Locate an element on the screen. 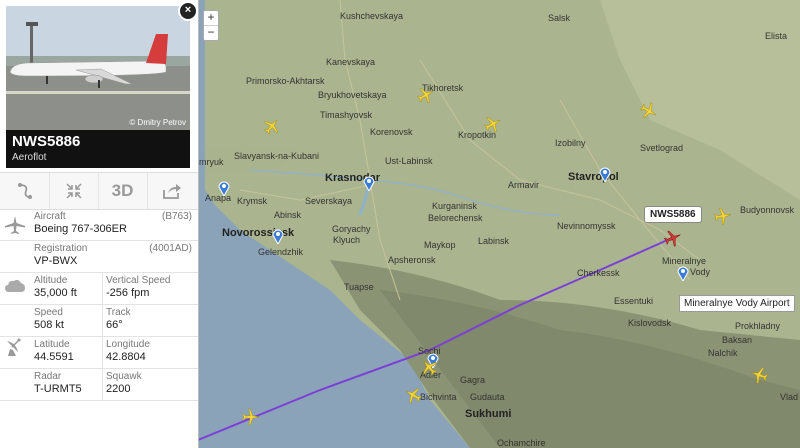 The width and height of the screenshot is (800, 448). fit-view-icon is located at coordinates (73, 191).